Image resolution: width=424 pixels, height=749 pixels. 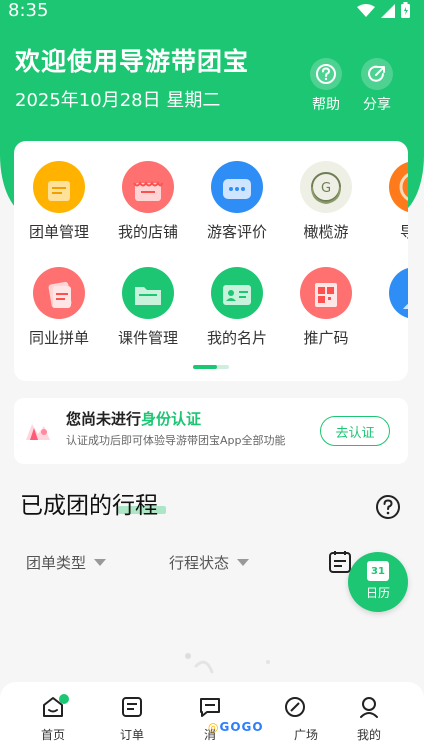 I want to click on current-date: 2025年10月28日 星期二, so click(x=118, y=100).